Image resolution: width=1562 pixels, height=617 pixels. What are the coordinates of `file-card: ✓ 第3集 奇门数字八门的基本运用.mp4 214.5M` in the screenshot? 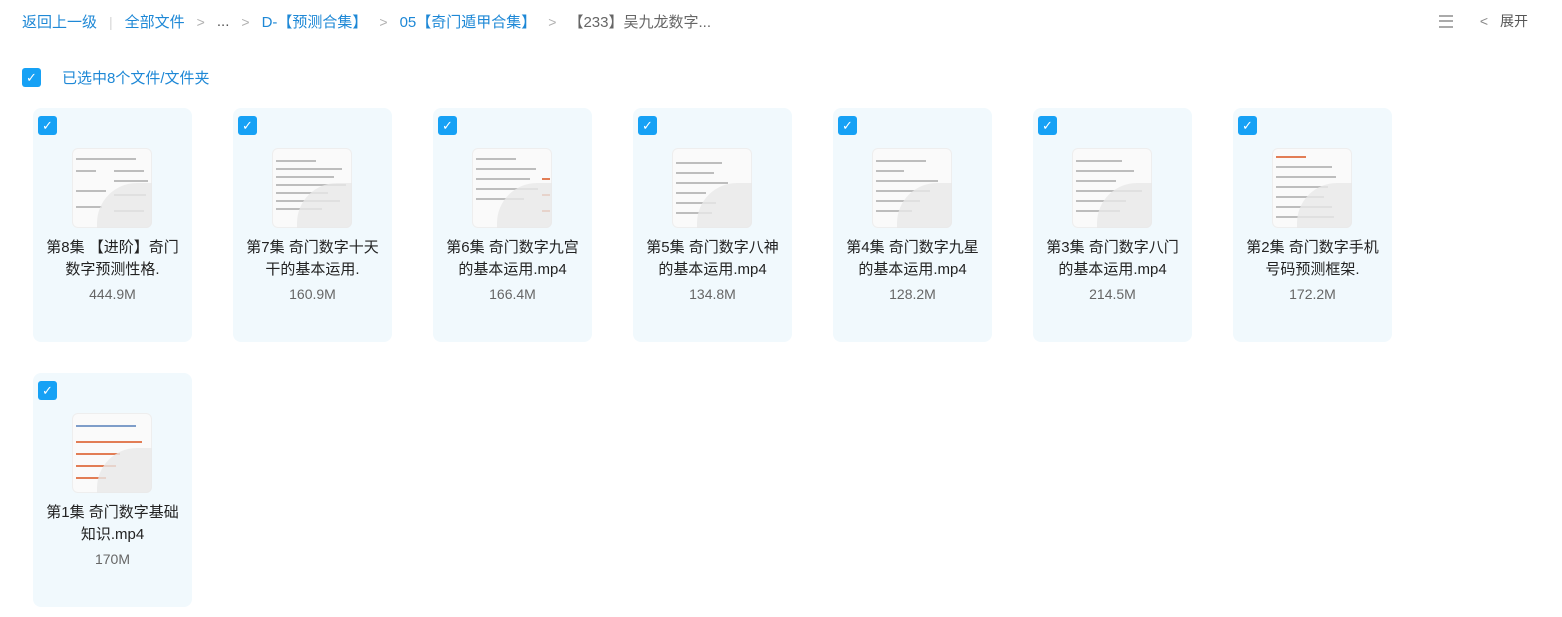 It's located at (1112, 225).